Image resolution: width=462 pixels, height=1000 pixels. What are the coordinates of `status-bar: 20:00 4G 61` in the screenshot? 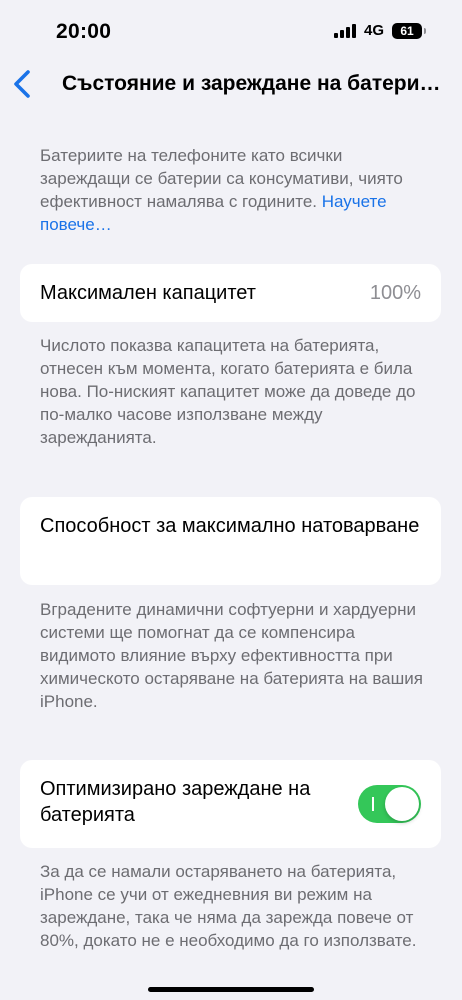 It's located at (231, 31).